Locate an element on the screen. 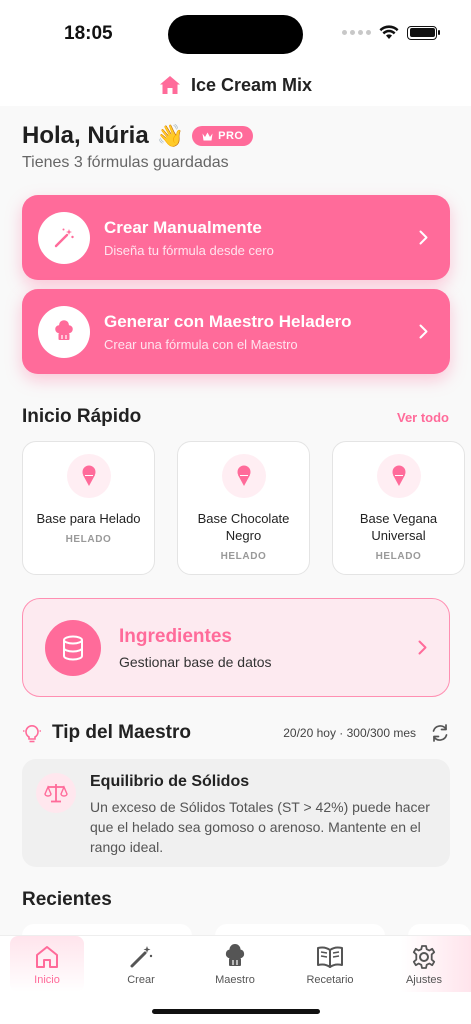  tip-card-title: Equilibrio de Sólidos is located at coordinates (170, 781).